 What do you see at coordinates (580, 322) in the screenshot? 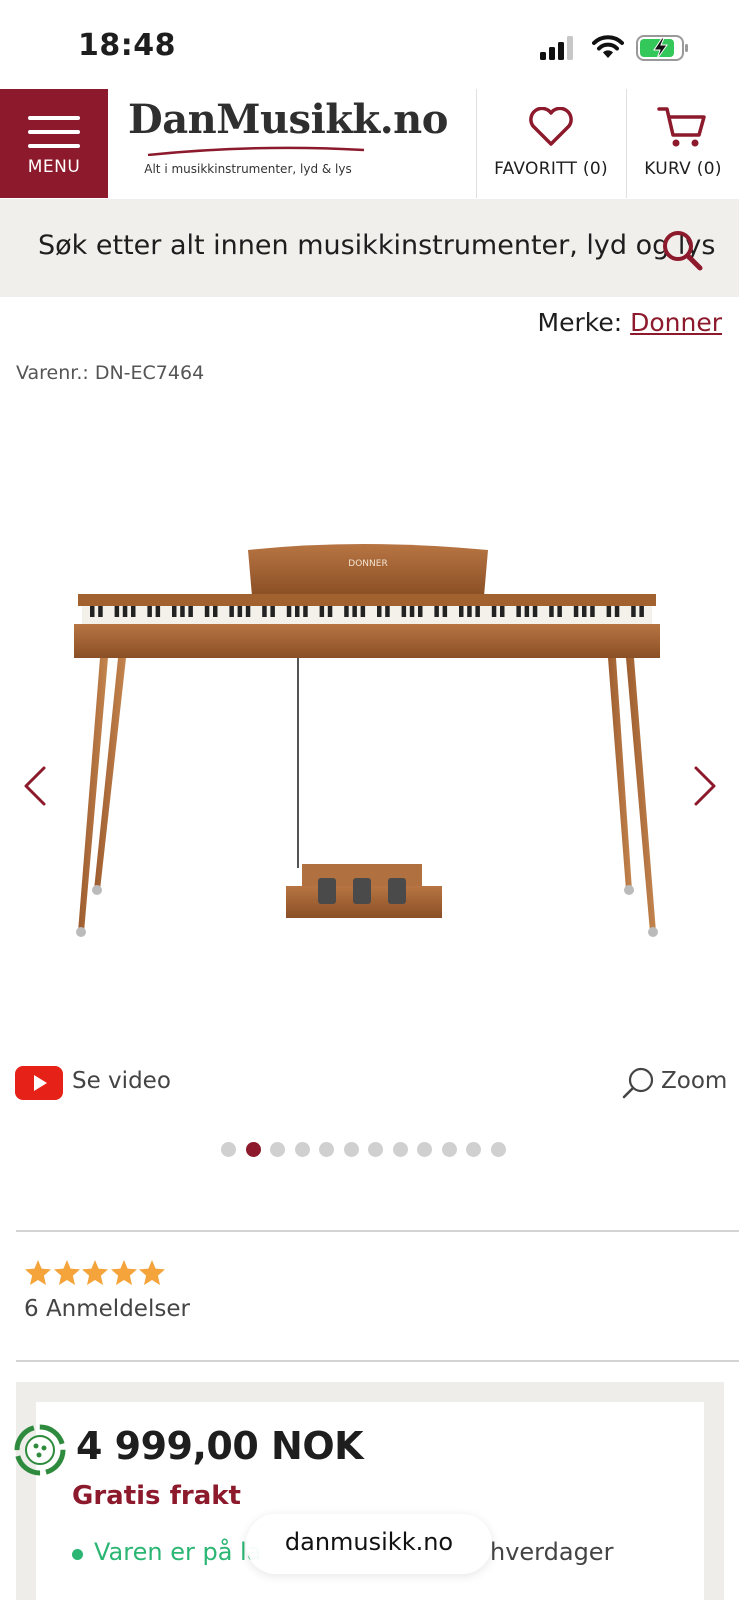
I see `brand-prefix: Merke:` at bounding box center [580, 322].